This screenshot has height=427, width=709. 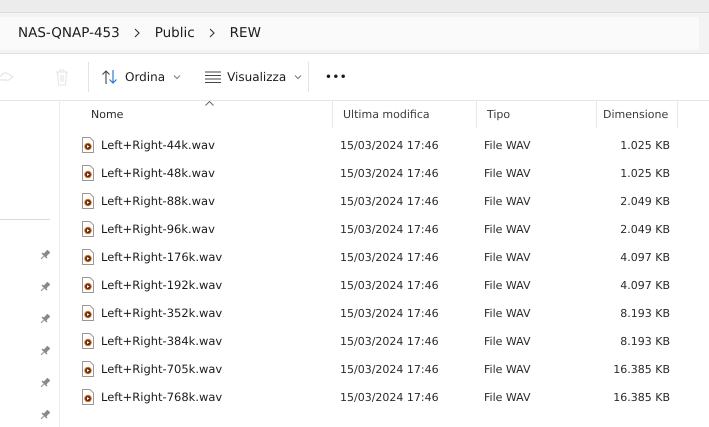 I want to click on table-cell: Left+Right-352k.wav, so click(x=161, y=313).